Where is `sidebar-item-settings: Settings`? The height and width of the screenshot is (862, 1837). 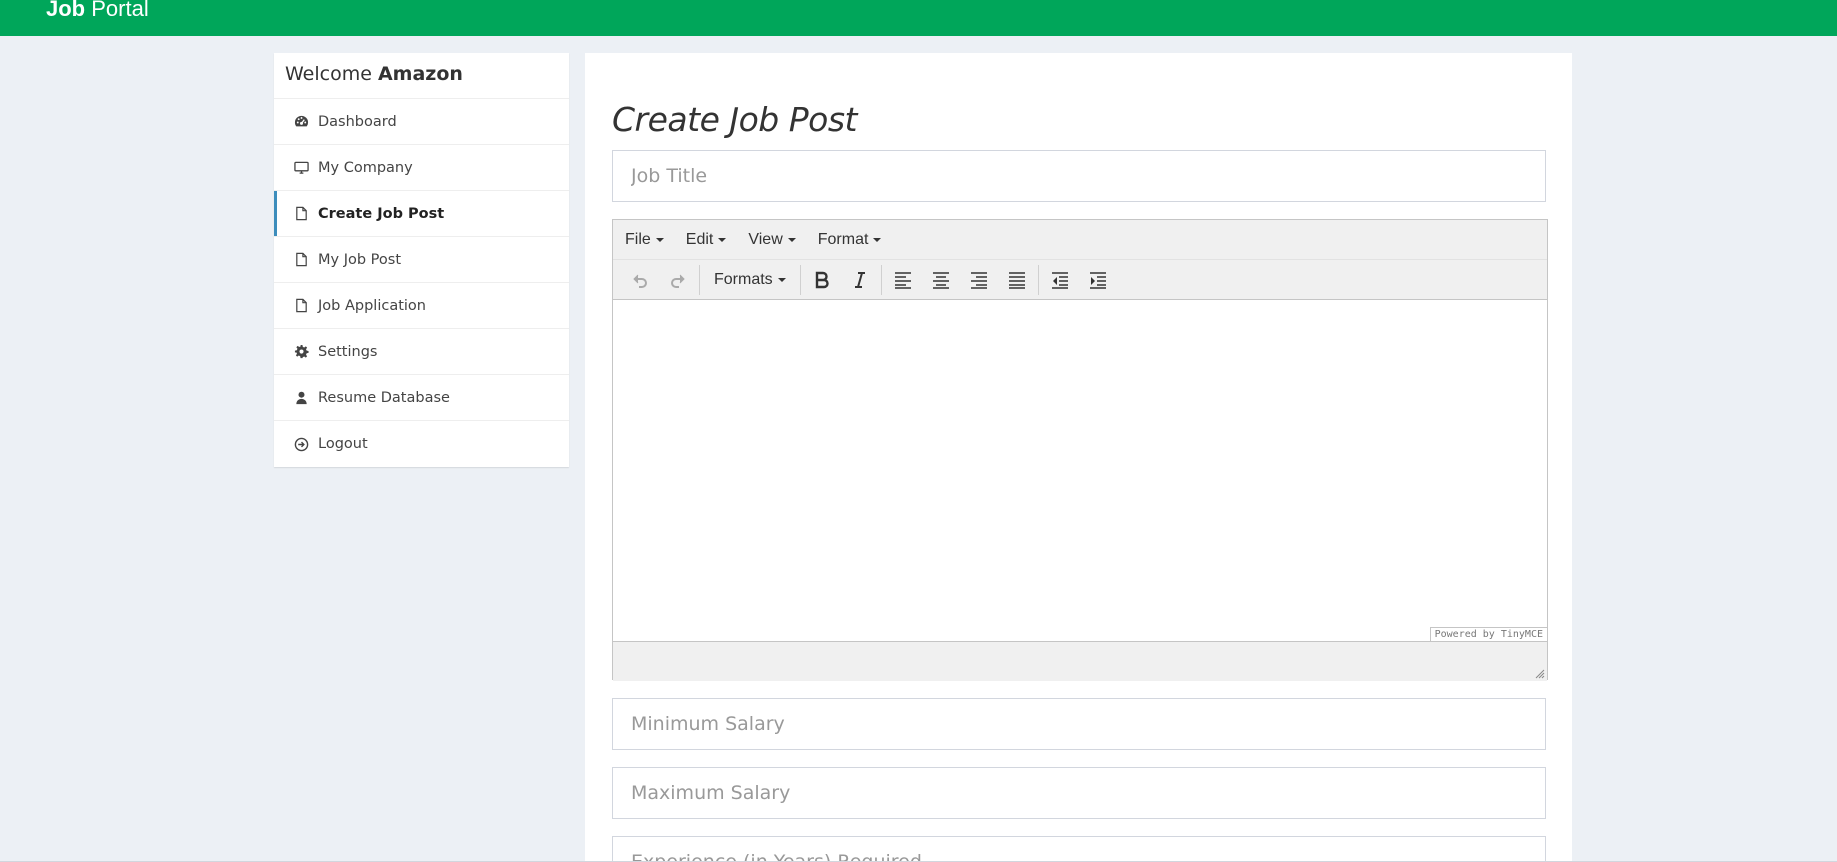
sidebar-item-settings: Settings is located at coordinates (421, 352).